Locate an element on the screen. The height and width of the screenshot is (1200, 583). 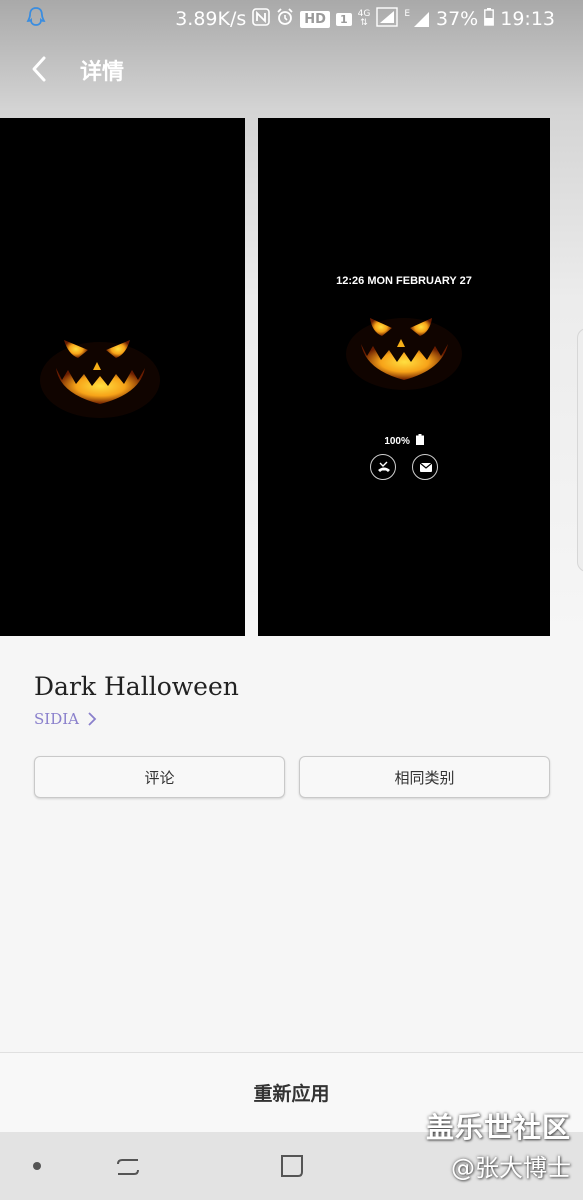
page-title: 详情 is located at coordinates (102, 72).